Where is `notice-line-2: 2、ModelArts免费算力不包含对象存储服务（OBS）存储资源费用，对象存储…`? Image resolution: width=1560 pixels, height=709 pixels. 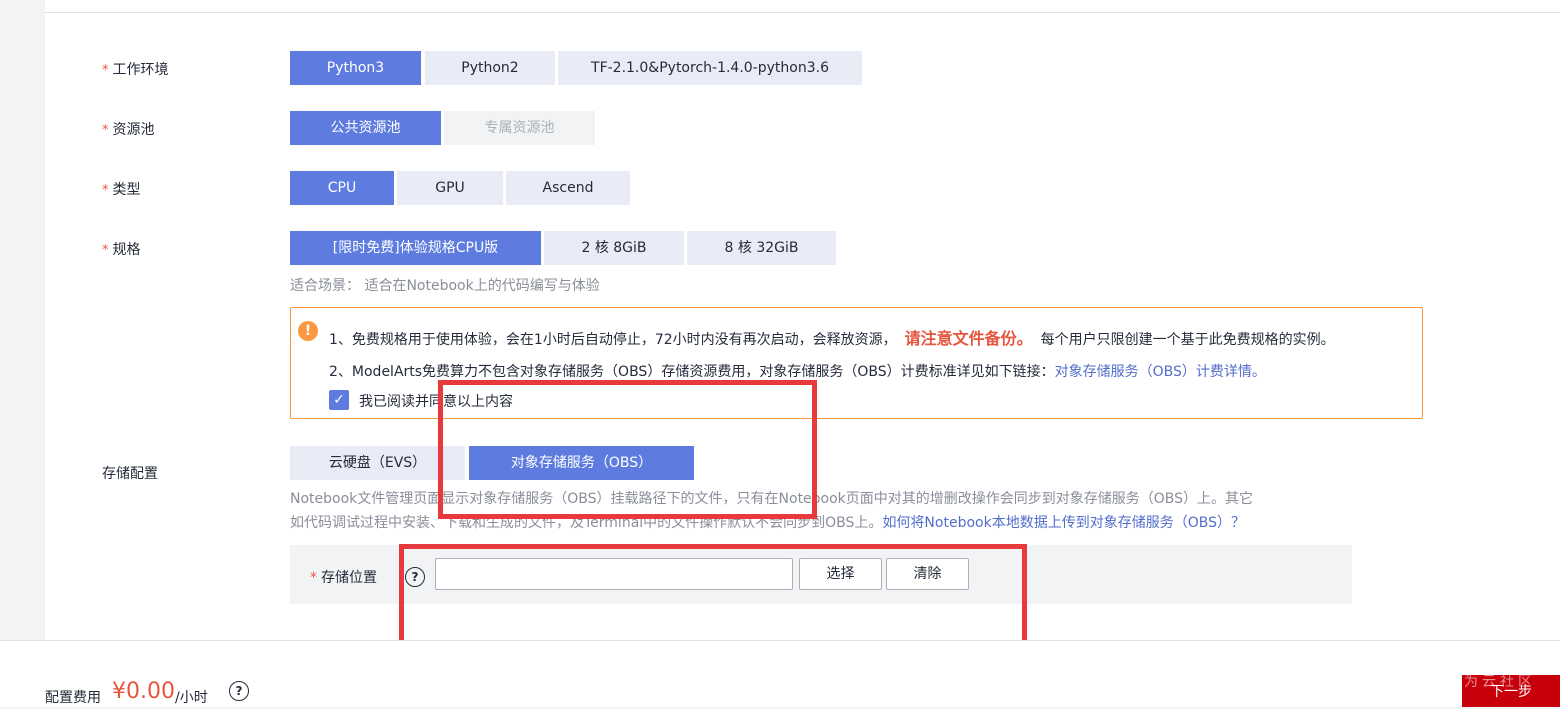 notice-line-2: 2、ModelArts免费算力不包含对象存储服务（OBS）存储资源费用，对象存储… is located at coordinates (797, 371).